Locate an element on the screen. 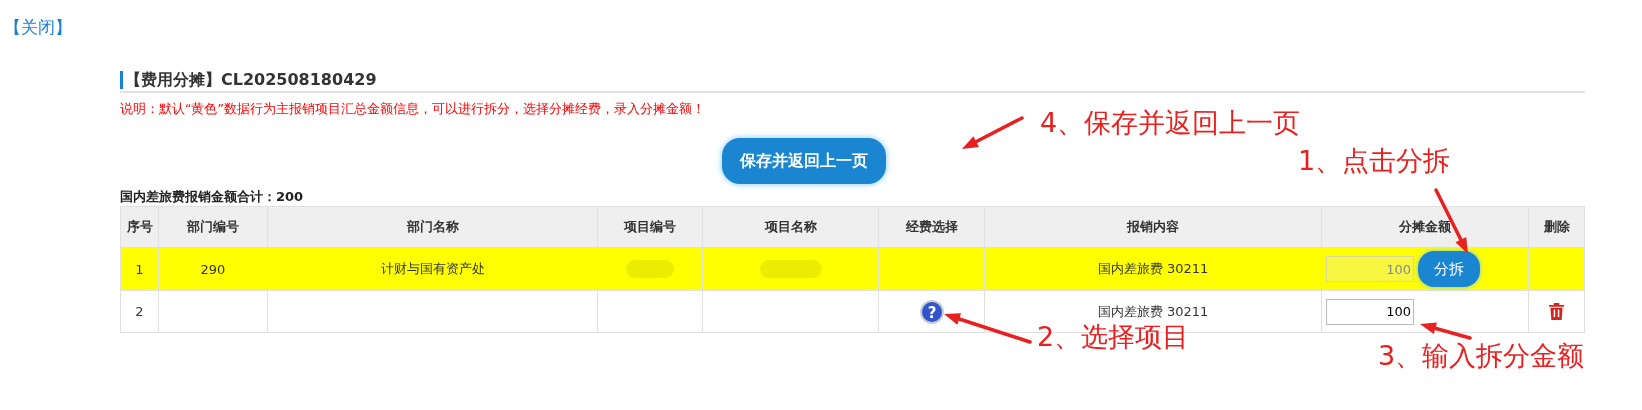 Image resolution: width=1642 pixels, height=410 pixels. table-cell: 2 is located at coordinates (139, 311).